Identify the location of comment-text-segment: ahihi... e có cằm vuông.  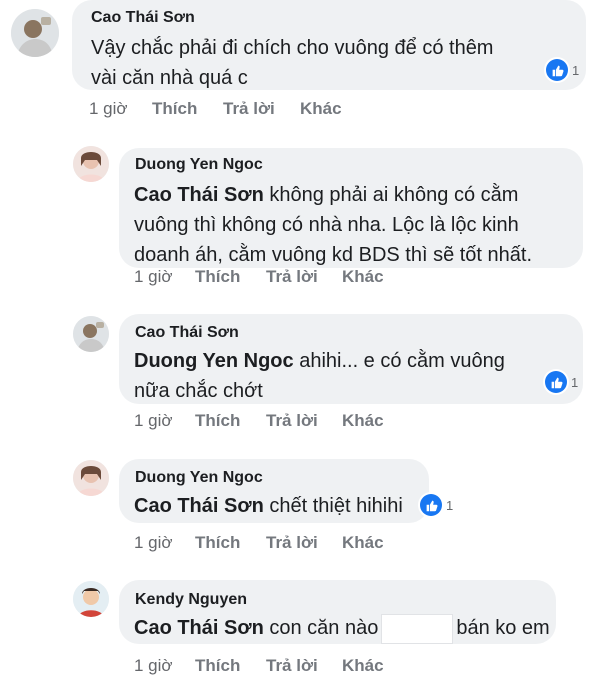
(399, 361).